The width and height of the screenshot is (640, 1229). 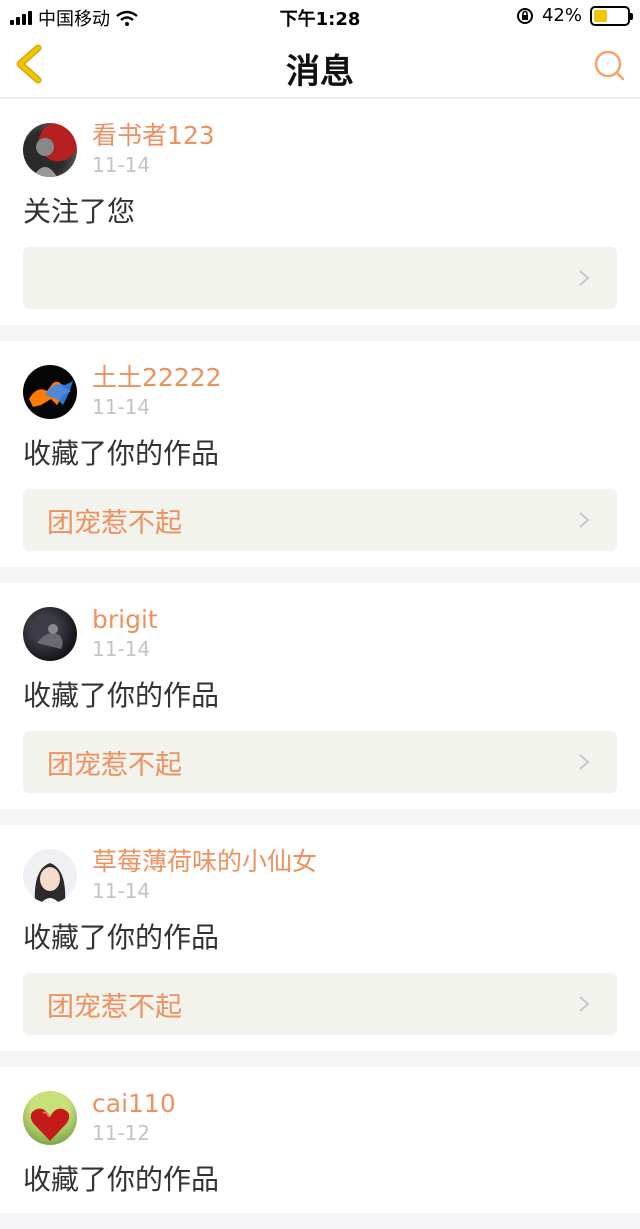 I want to click on username: 土土22222, so click(x=157, y=378).